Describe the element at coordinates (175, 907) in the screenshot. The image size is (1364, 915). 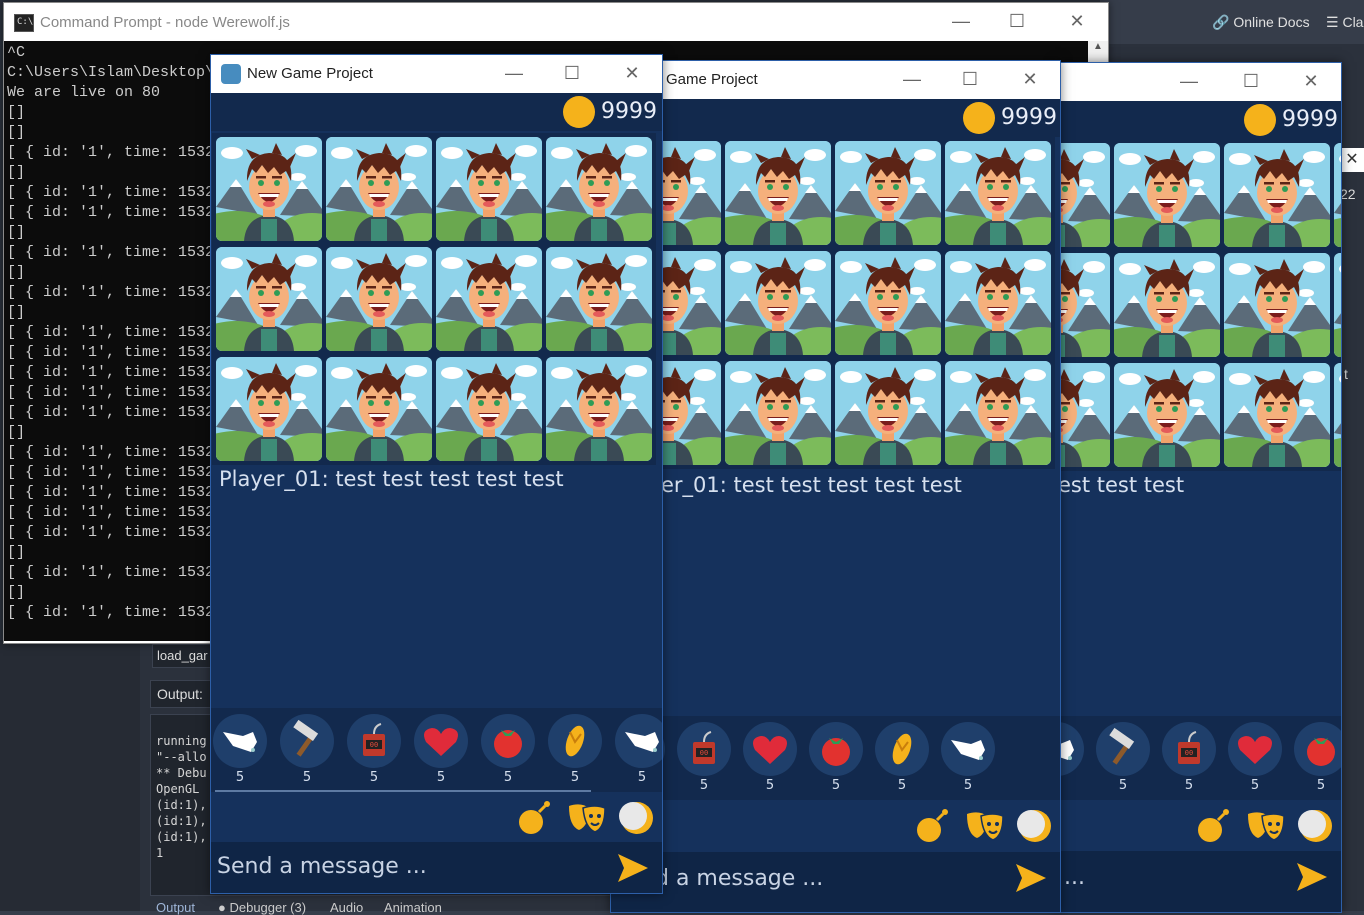
I see `tab-output: Output` at that location.